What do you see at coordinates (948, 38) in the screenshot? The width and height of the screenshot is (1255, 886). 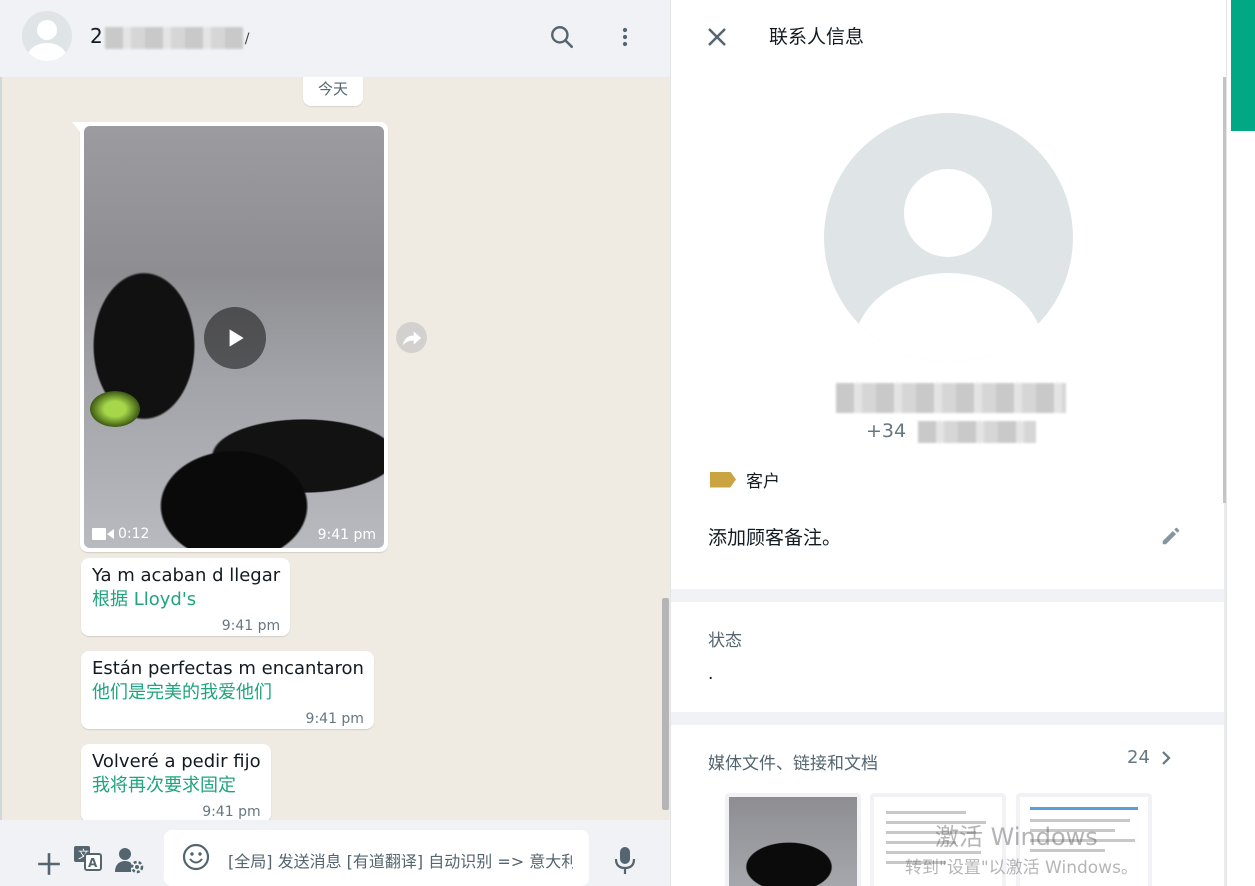 I see `info-header: 联系人信息` at bounding box center [948, 38].